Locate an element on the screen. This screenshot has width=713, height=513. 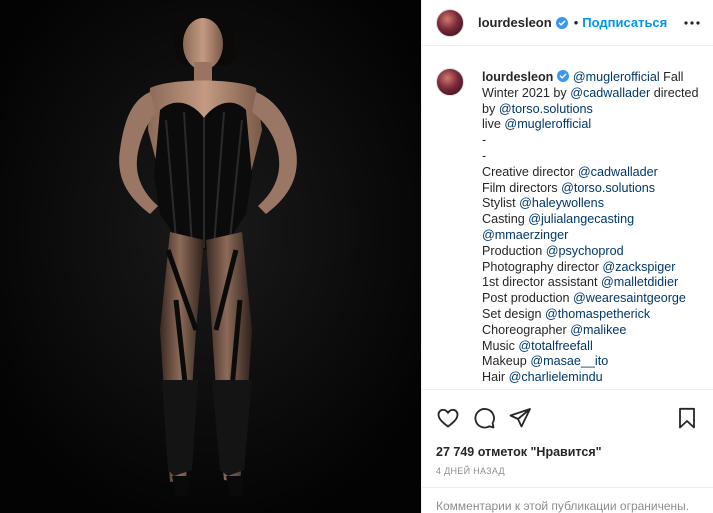
caption-line: Creative director @cadwallader is located at coordinates (589, 173).